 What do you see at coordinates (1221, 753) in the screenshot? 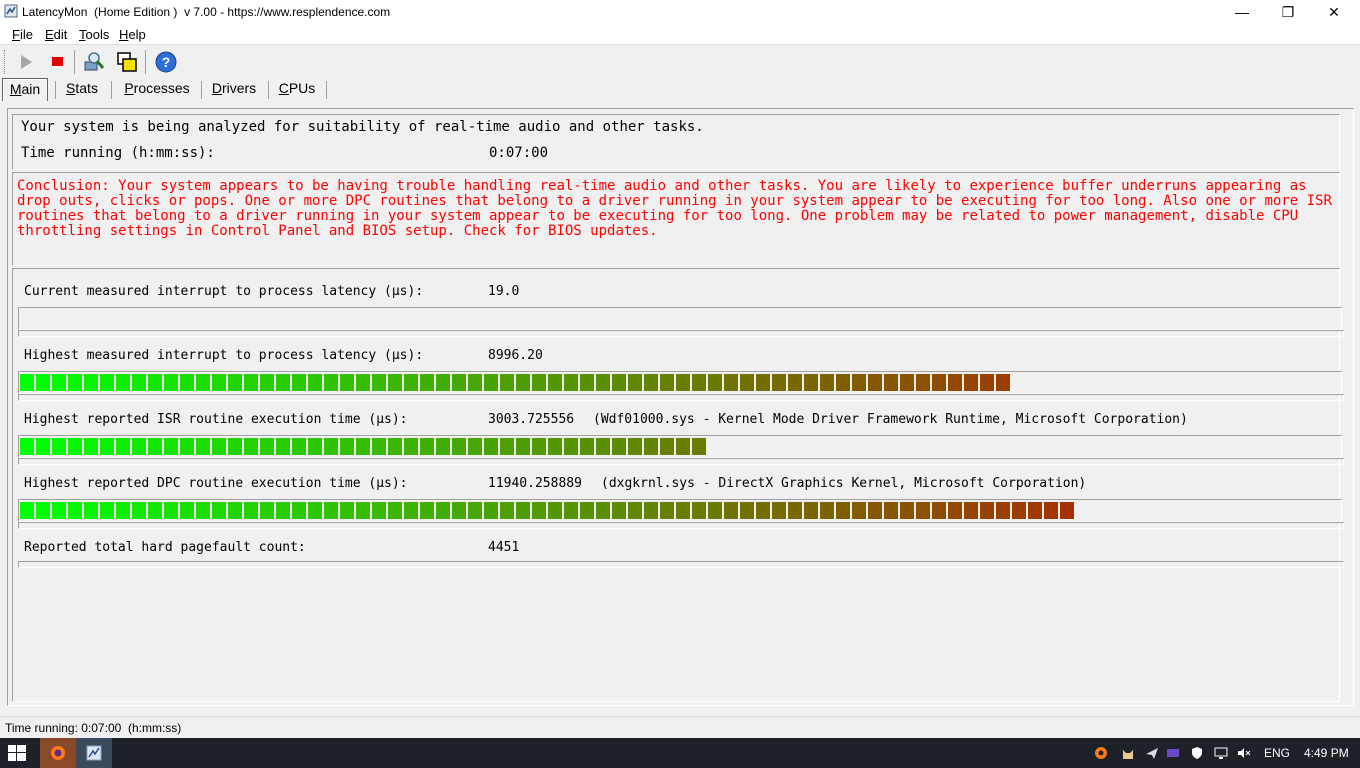
I see `network-tray-icon` at bounding box center [1221, 753].